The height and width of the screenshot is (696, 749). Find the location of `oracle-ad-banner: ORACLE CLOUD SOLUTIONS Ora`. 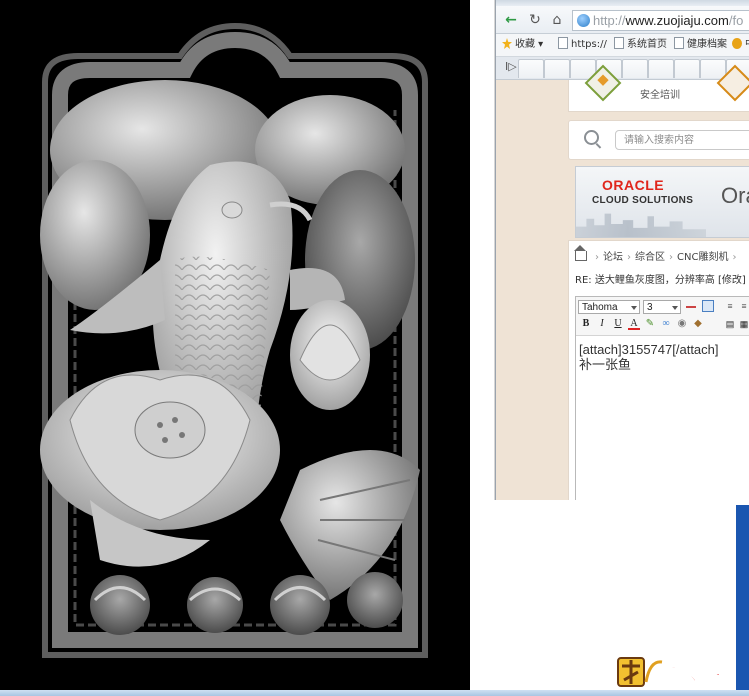

oracle-ad-banner: ORACLE CLOUD SOLUTIONS Ora is located at coordinates (662, 202).